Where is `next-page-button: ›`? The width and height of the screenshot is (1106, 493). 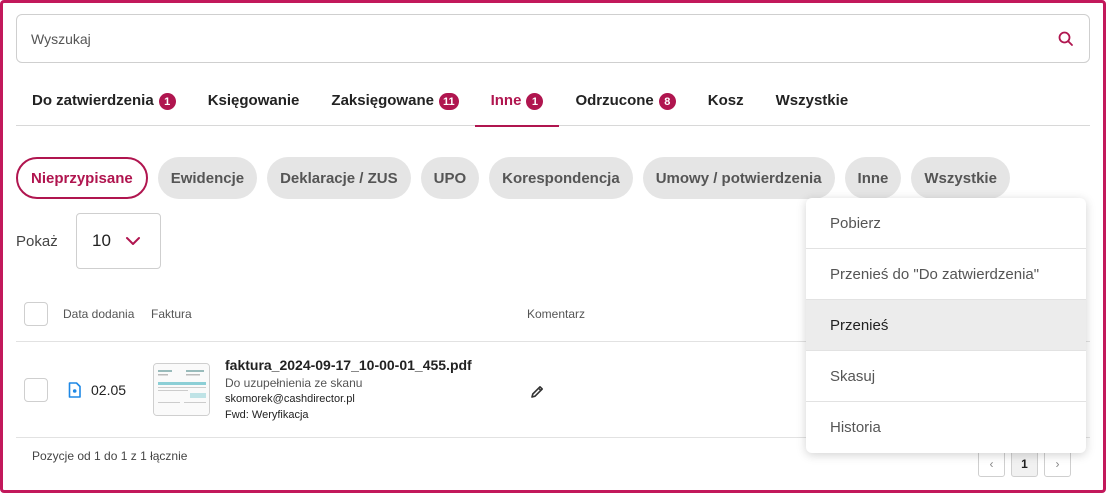 next-page-button: › is located at coordinates (1057, 463).